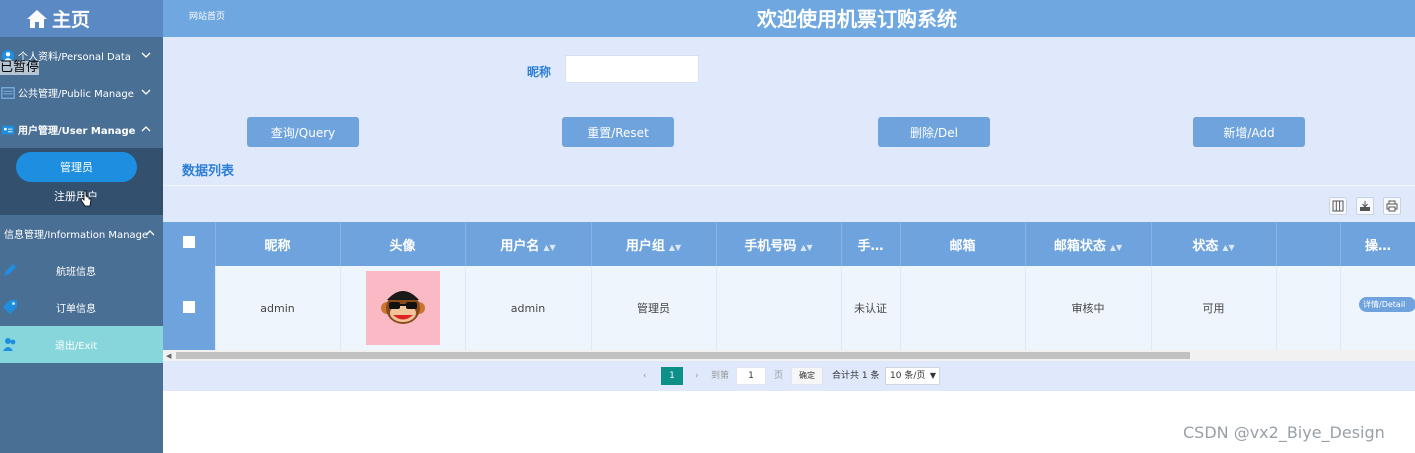 The image size is (1415, 453). Describe the element at coordinates (208, 171) in the screenshot. I see `list-title: 数据列表` at that location.